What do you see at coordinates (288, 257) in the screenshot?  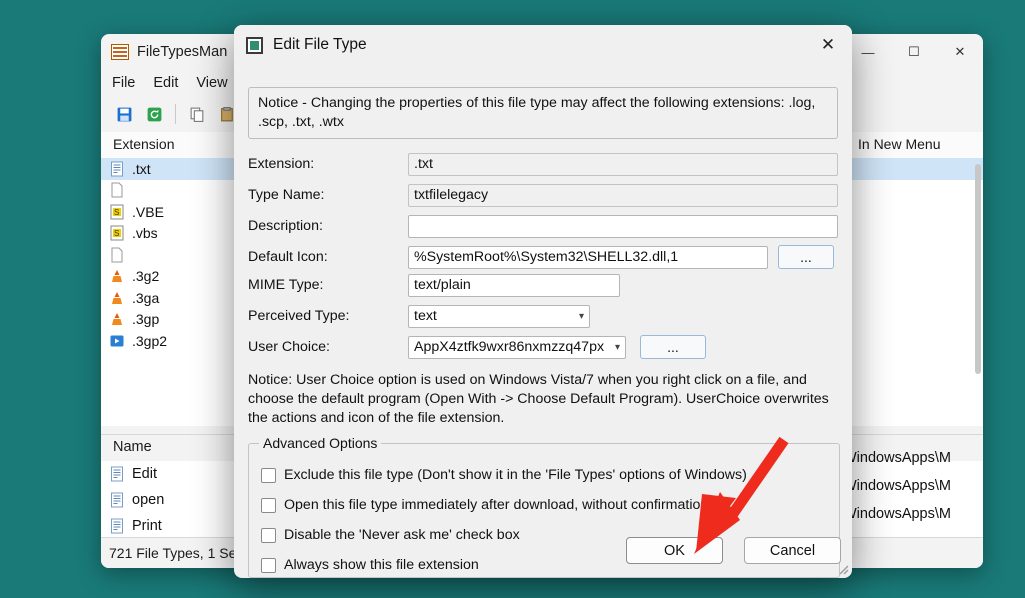 I see `field-label-default-icon: Default Icon:` at bounding box center [288, 257].